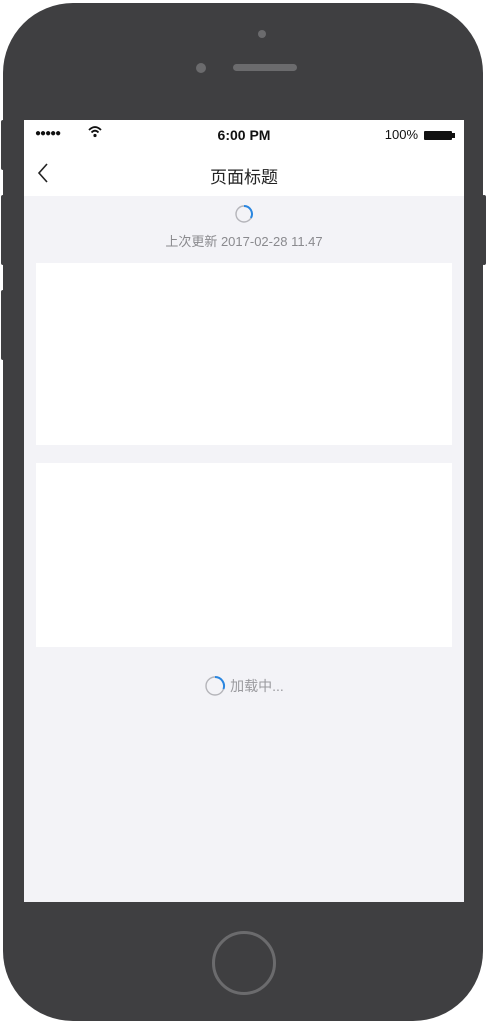 The width and height of the screenshot is (487, 1024). What do you see at coordinates (265, 67) in the screenshot?
I see `earpiece-speaker` at bounding box center [265, 67].